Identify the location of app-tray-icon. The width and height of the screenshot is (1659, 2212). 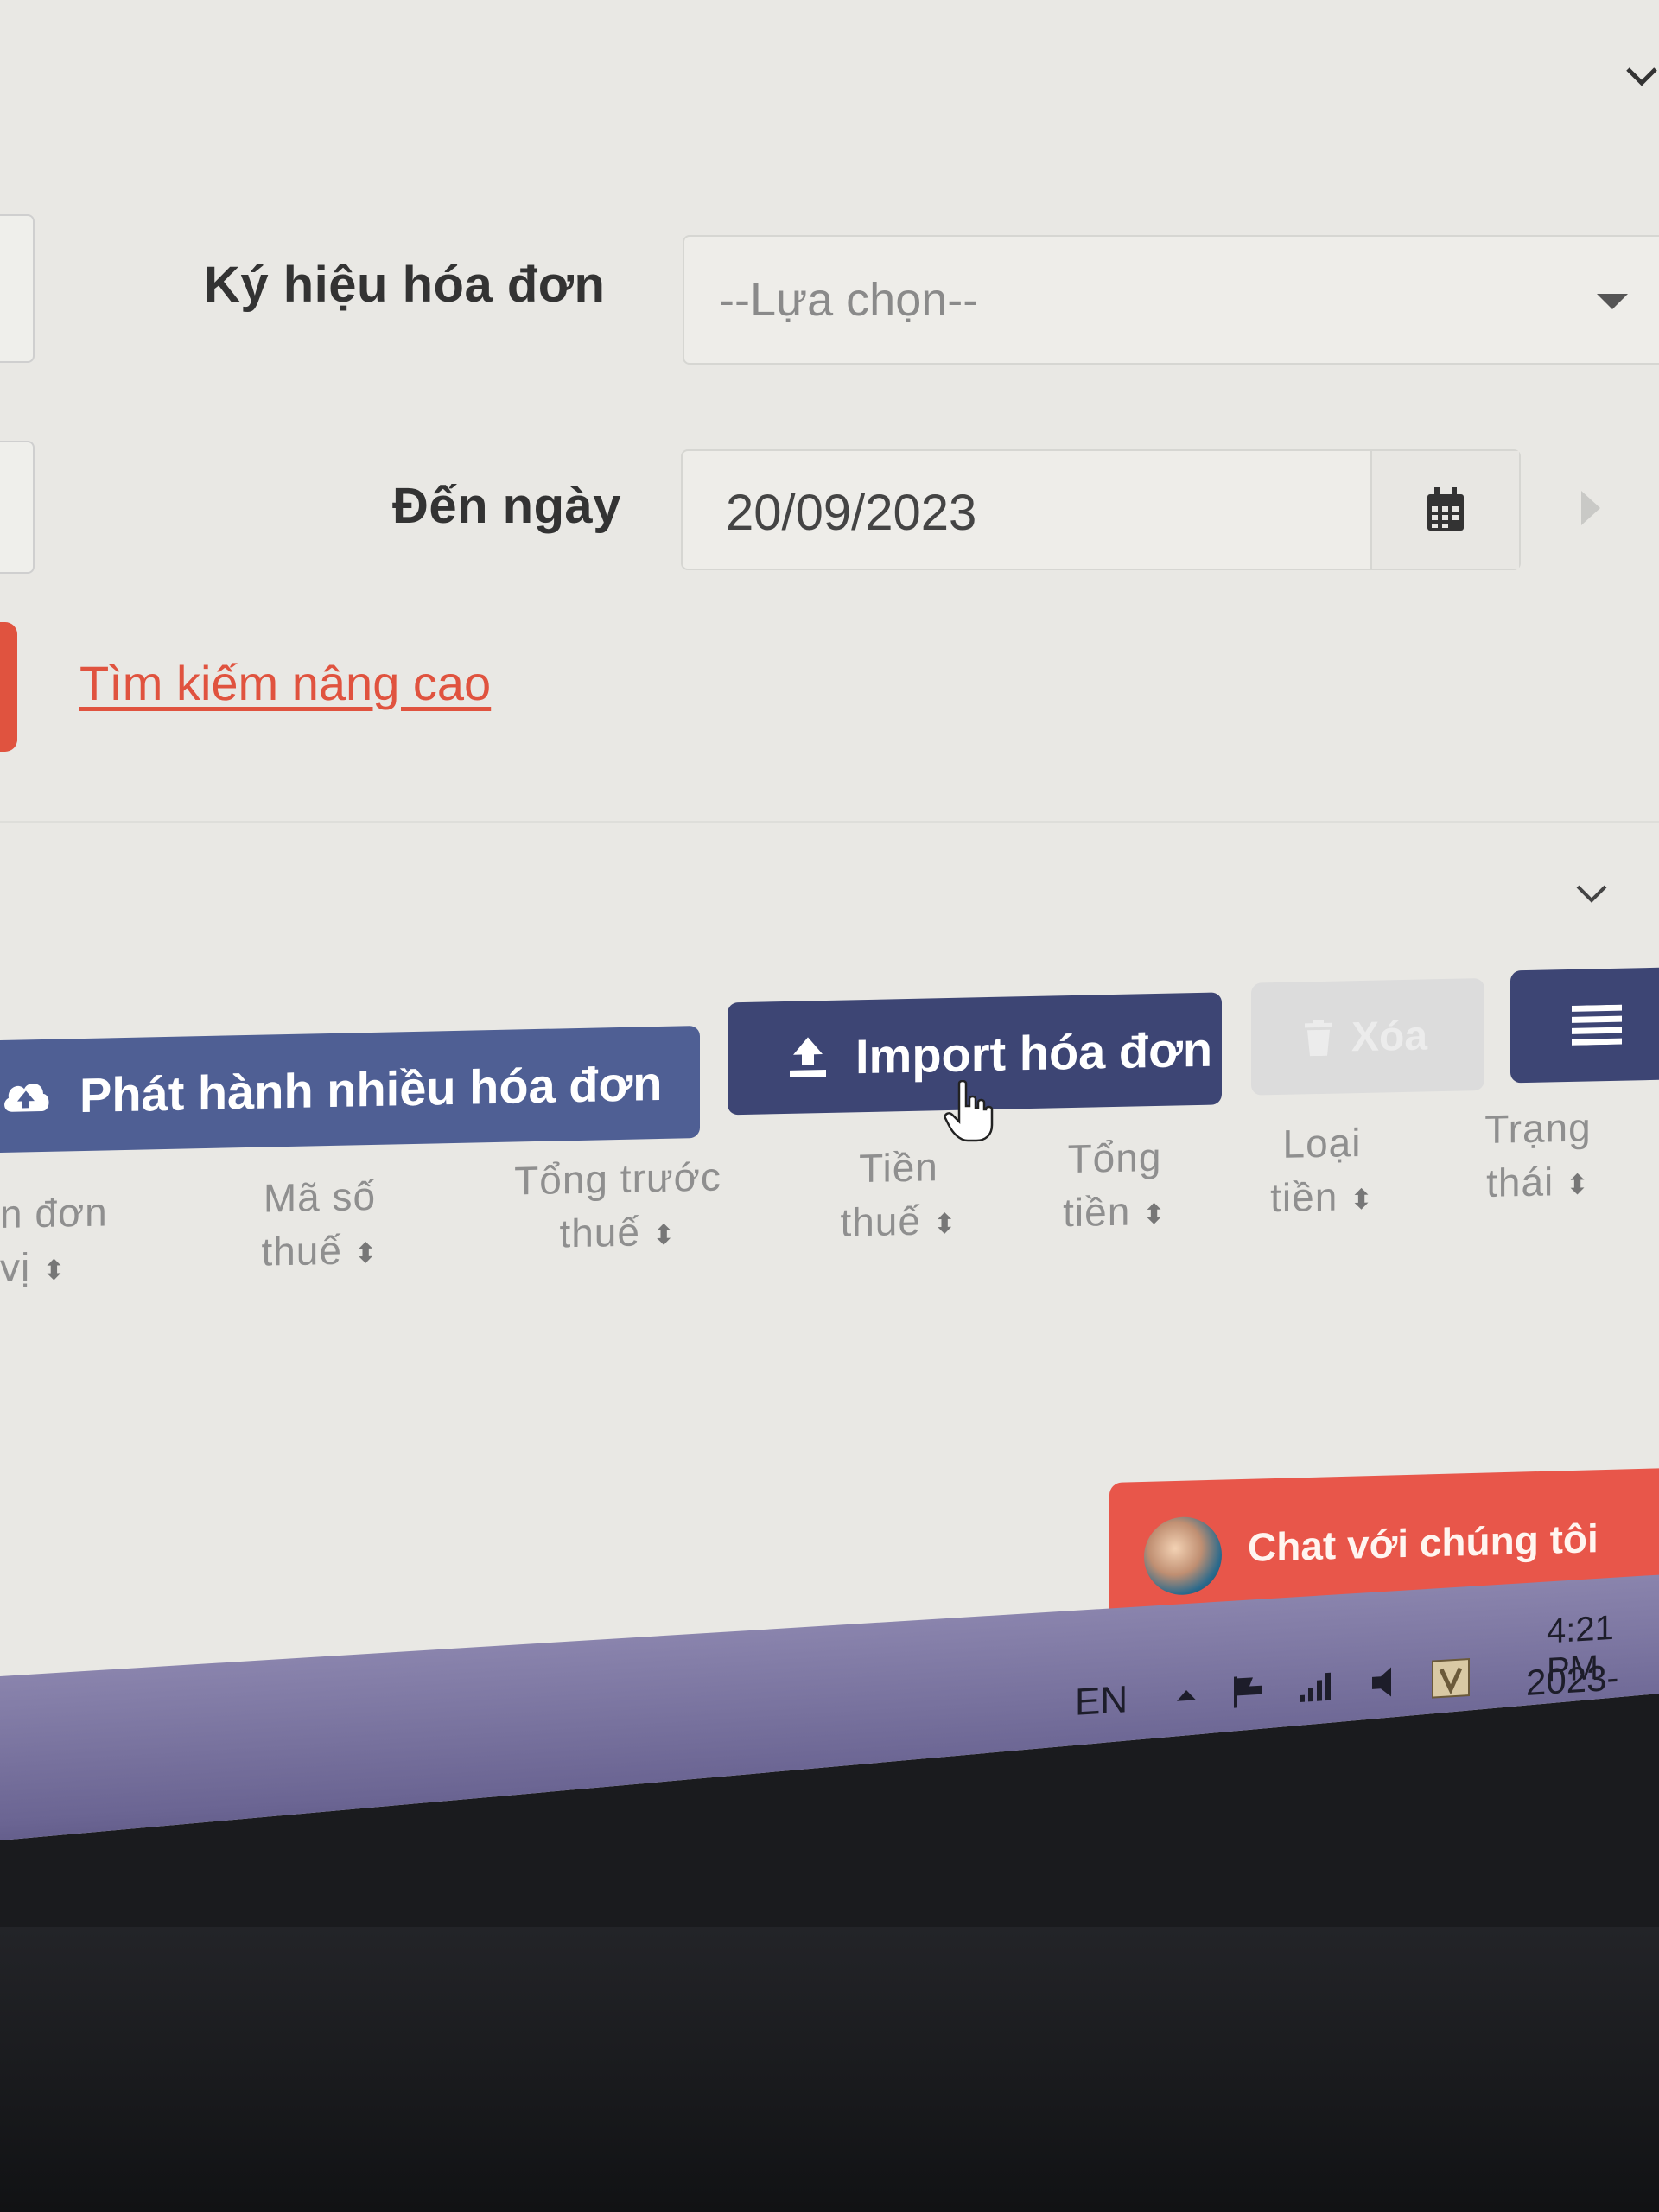
(1450, 1678).